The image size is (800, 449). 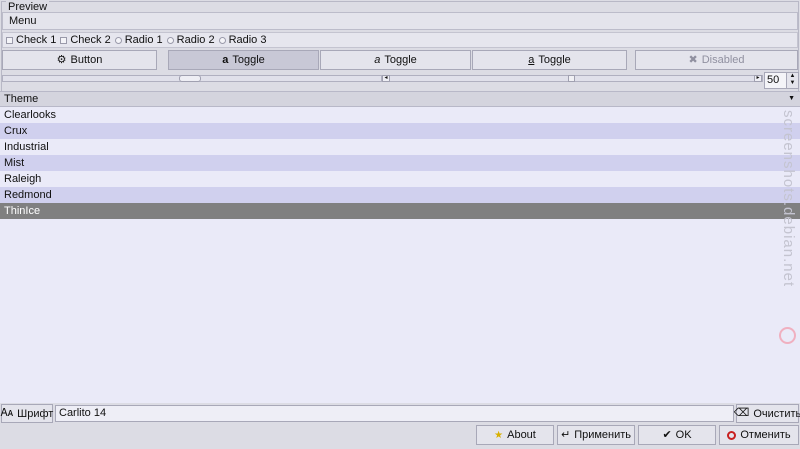 What do you see at coordinates (723, 60) in the screenshot?
I see `disabled-label: Disabled` at bounding box center [723, 60].